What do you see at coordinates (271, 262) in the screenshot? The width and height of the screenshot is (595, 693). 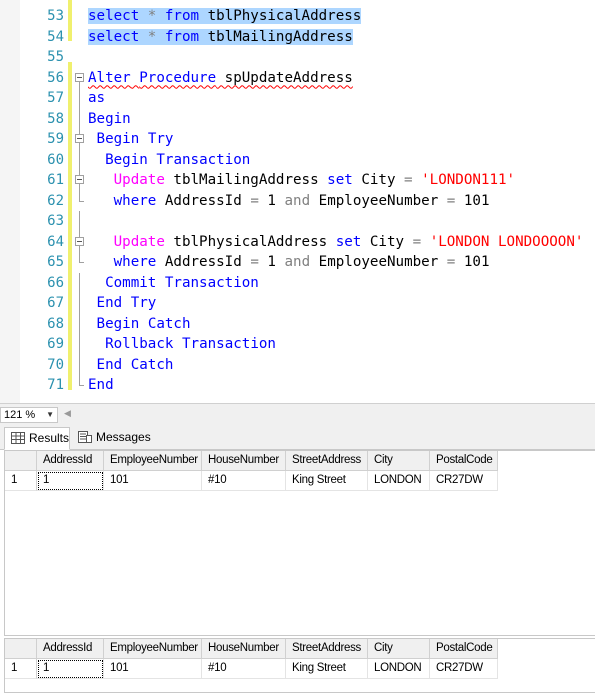 I see `code-token: 1` at bounding box center [271, 262].